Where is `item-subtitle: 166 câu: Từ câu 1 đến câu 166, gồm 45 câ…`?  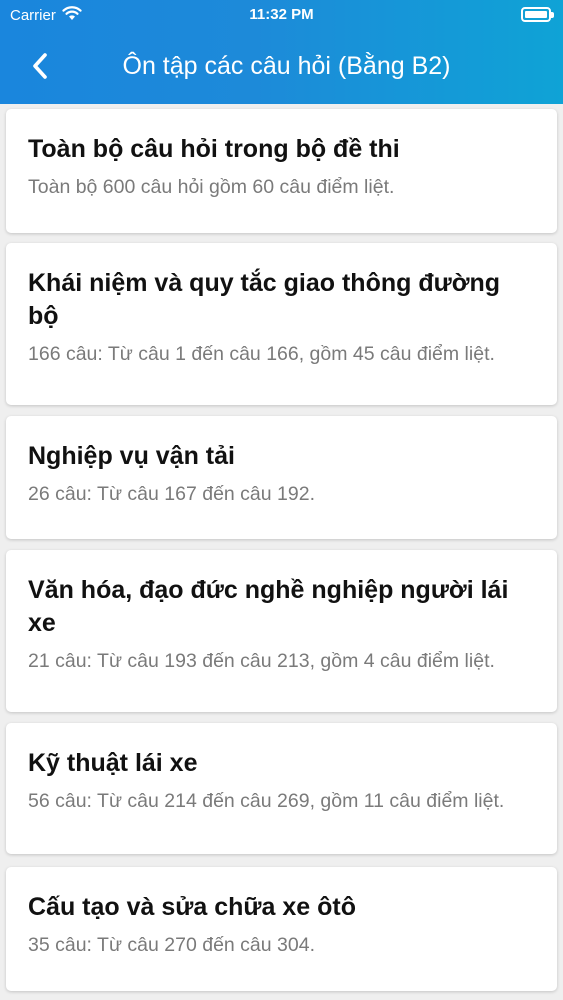
item-subtitle: 166 câu: Từ câu 1 đến câu 166, gồm 45 câ… is located at coordinates (261, 354).